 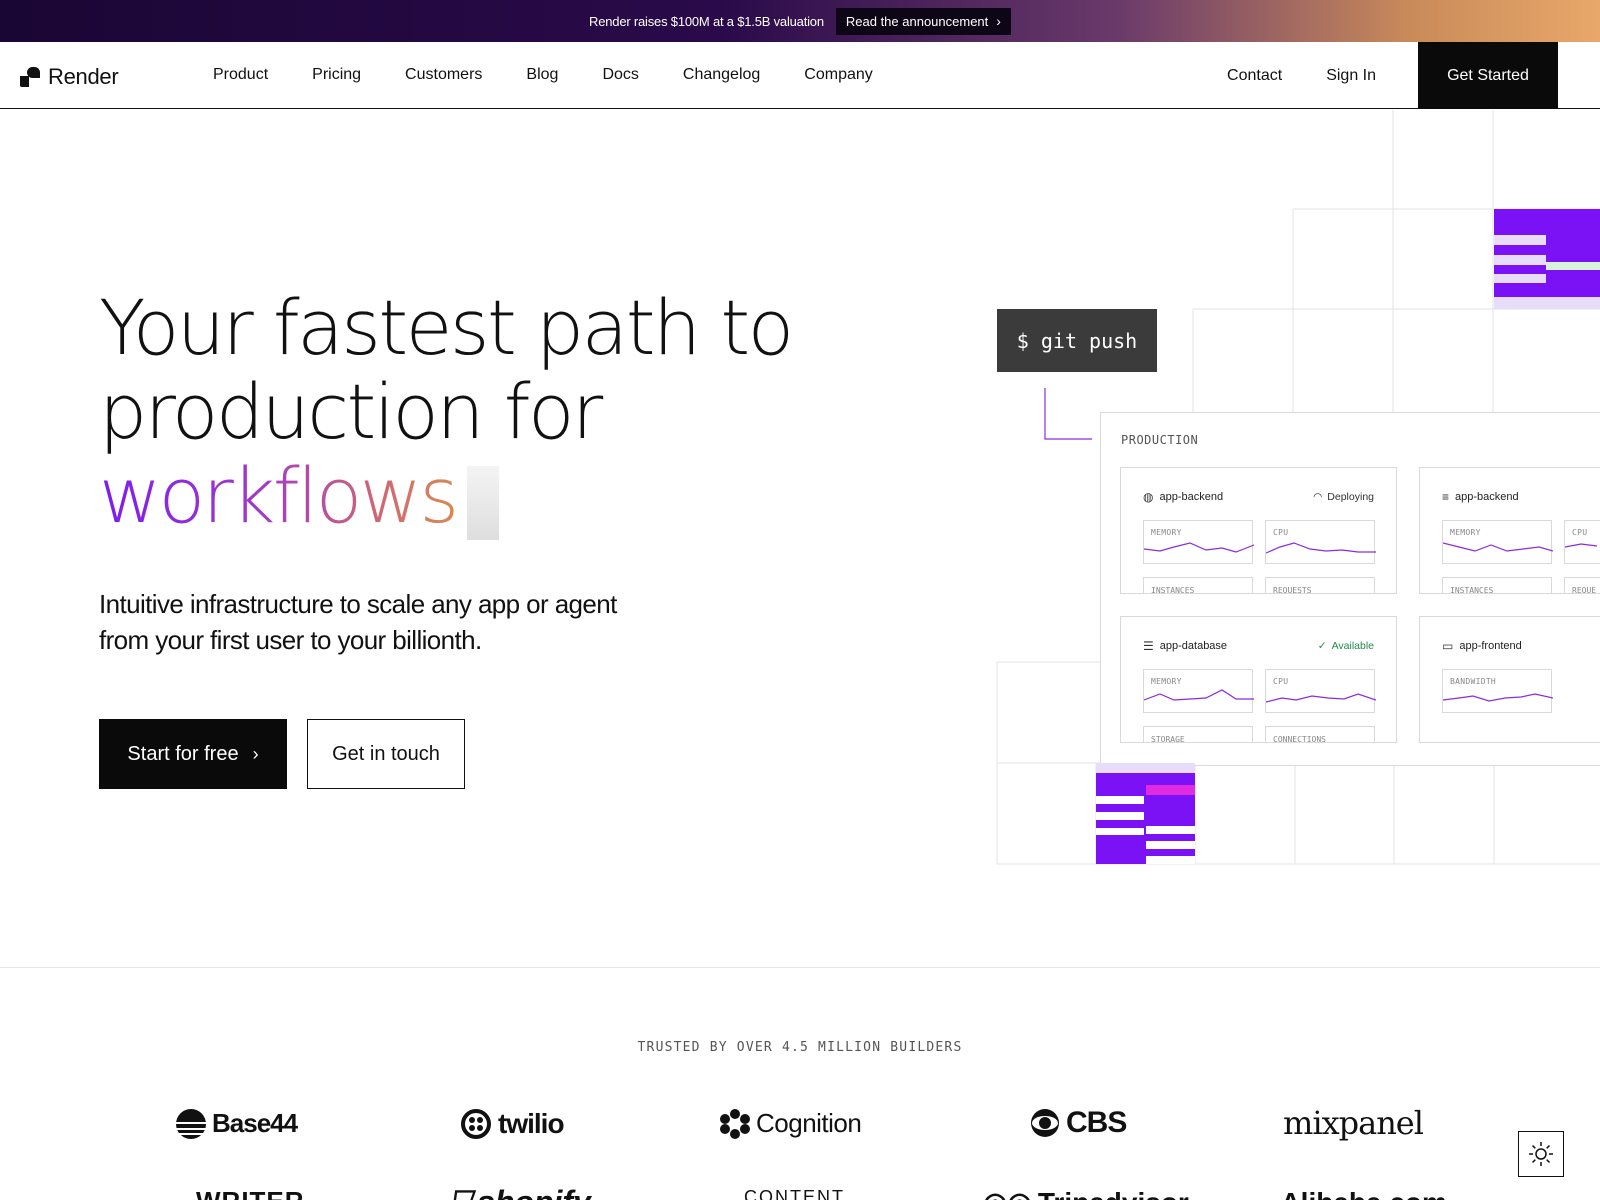 What do you see at coordinates (1320, 734) in the screenshot?
I see `metric-connections: CONNECTIONS` at bounding box center [1320, 734].